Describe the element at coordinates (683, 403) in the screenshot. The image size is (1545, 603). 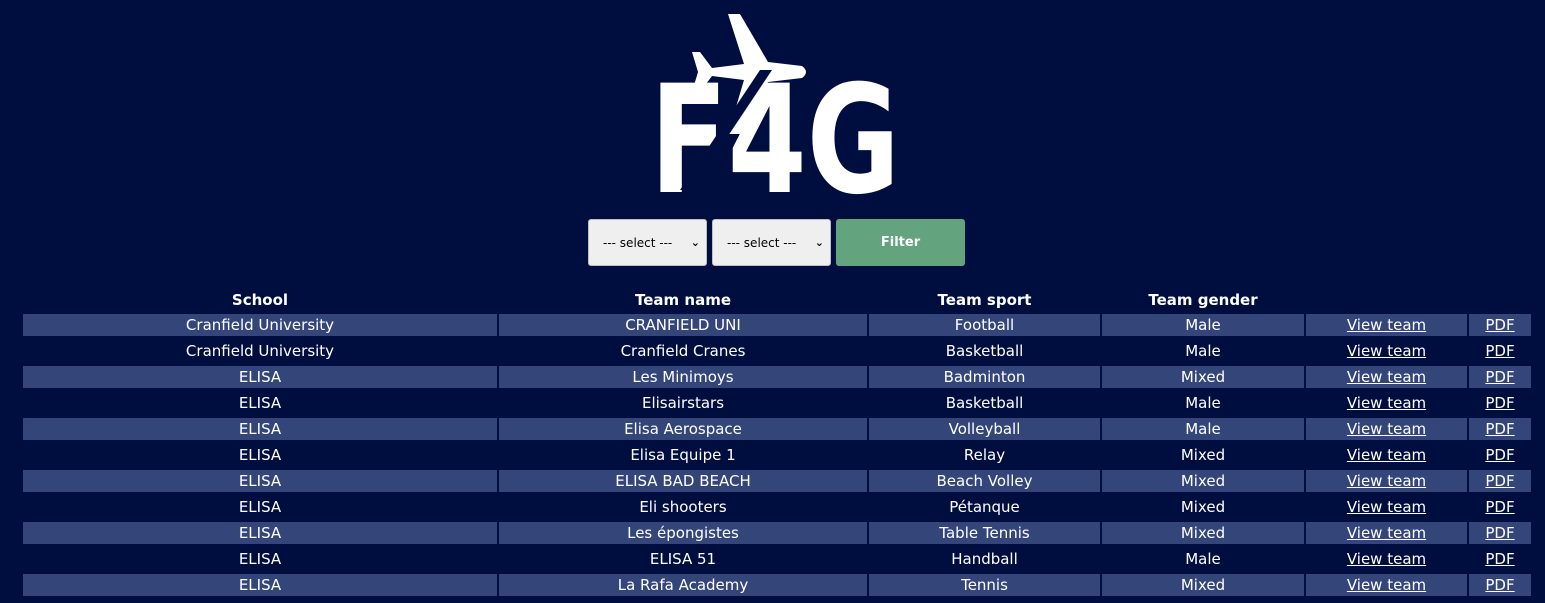
I see `cell-team-name: Elisairstars` at that location.